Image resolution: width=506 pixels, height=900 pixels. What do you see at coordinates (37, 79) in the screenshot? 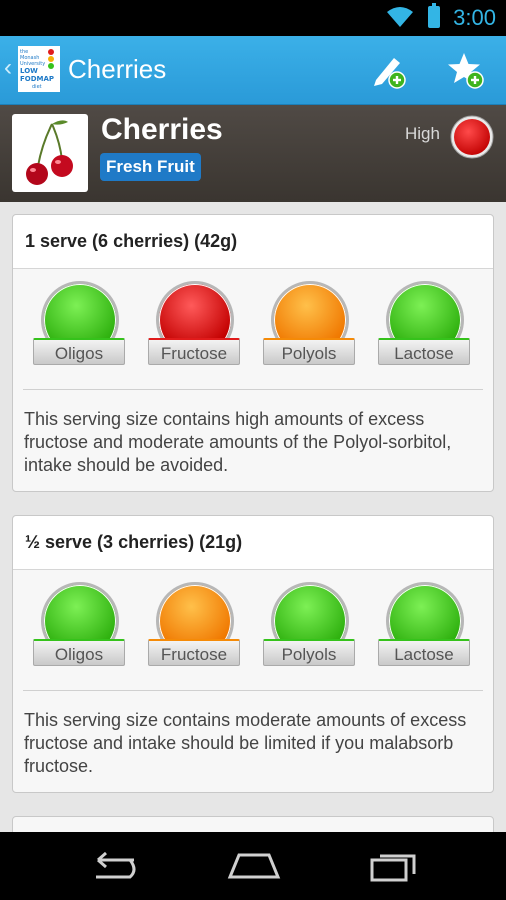
I see `svg-text: FODMAP` at bounding box center [37, 79].